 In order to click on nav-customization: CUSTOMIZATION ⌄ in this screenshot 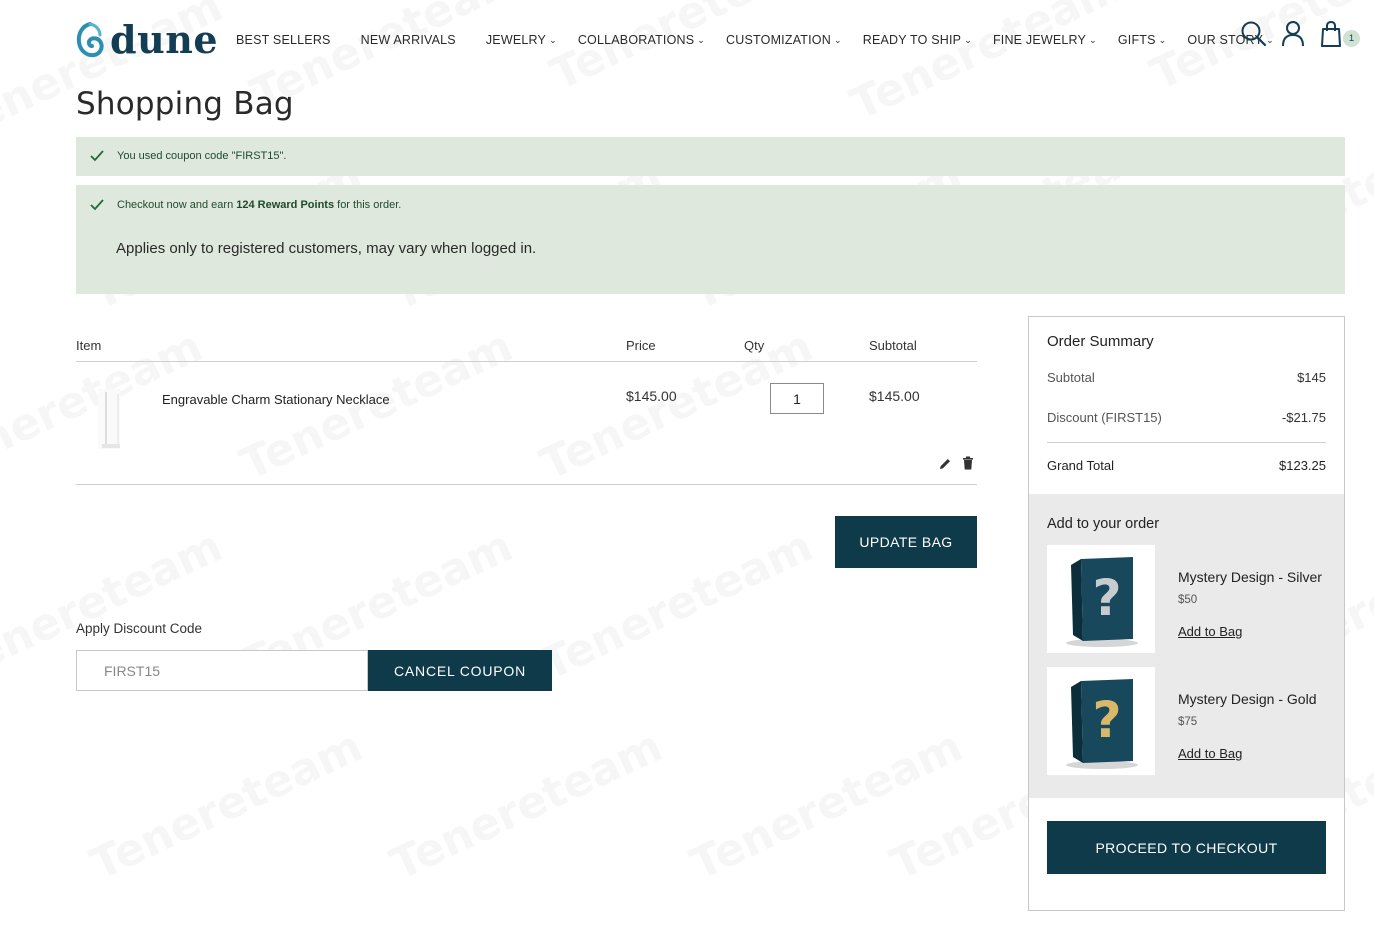, I will do `click(784, 40)`.